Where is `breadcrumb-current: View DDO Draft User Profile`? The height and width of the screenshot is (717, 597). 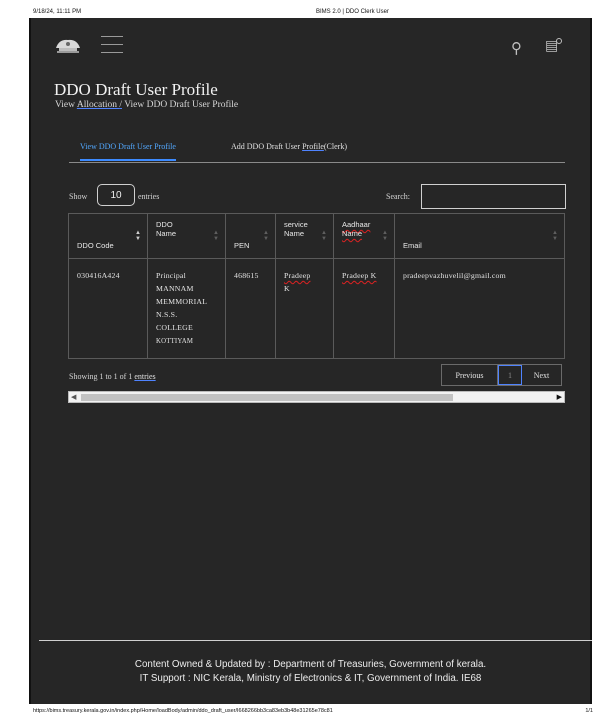 breadcrumb-current: View DDO Draft User Profile is located at coordinates (181, 105).